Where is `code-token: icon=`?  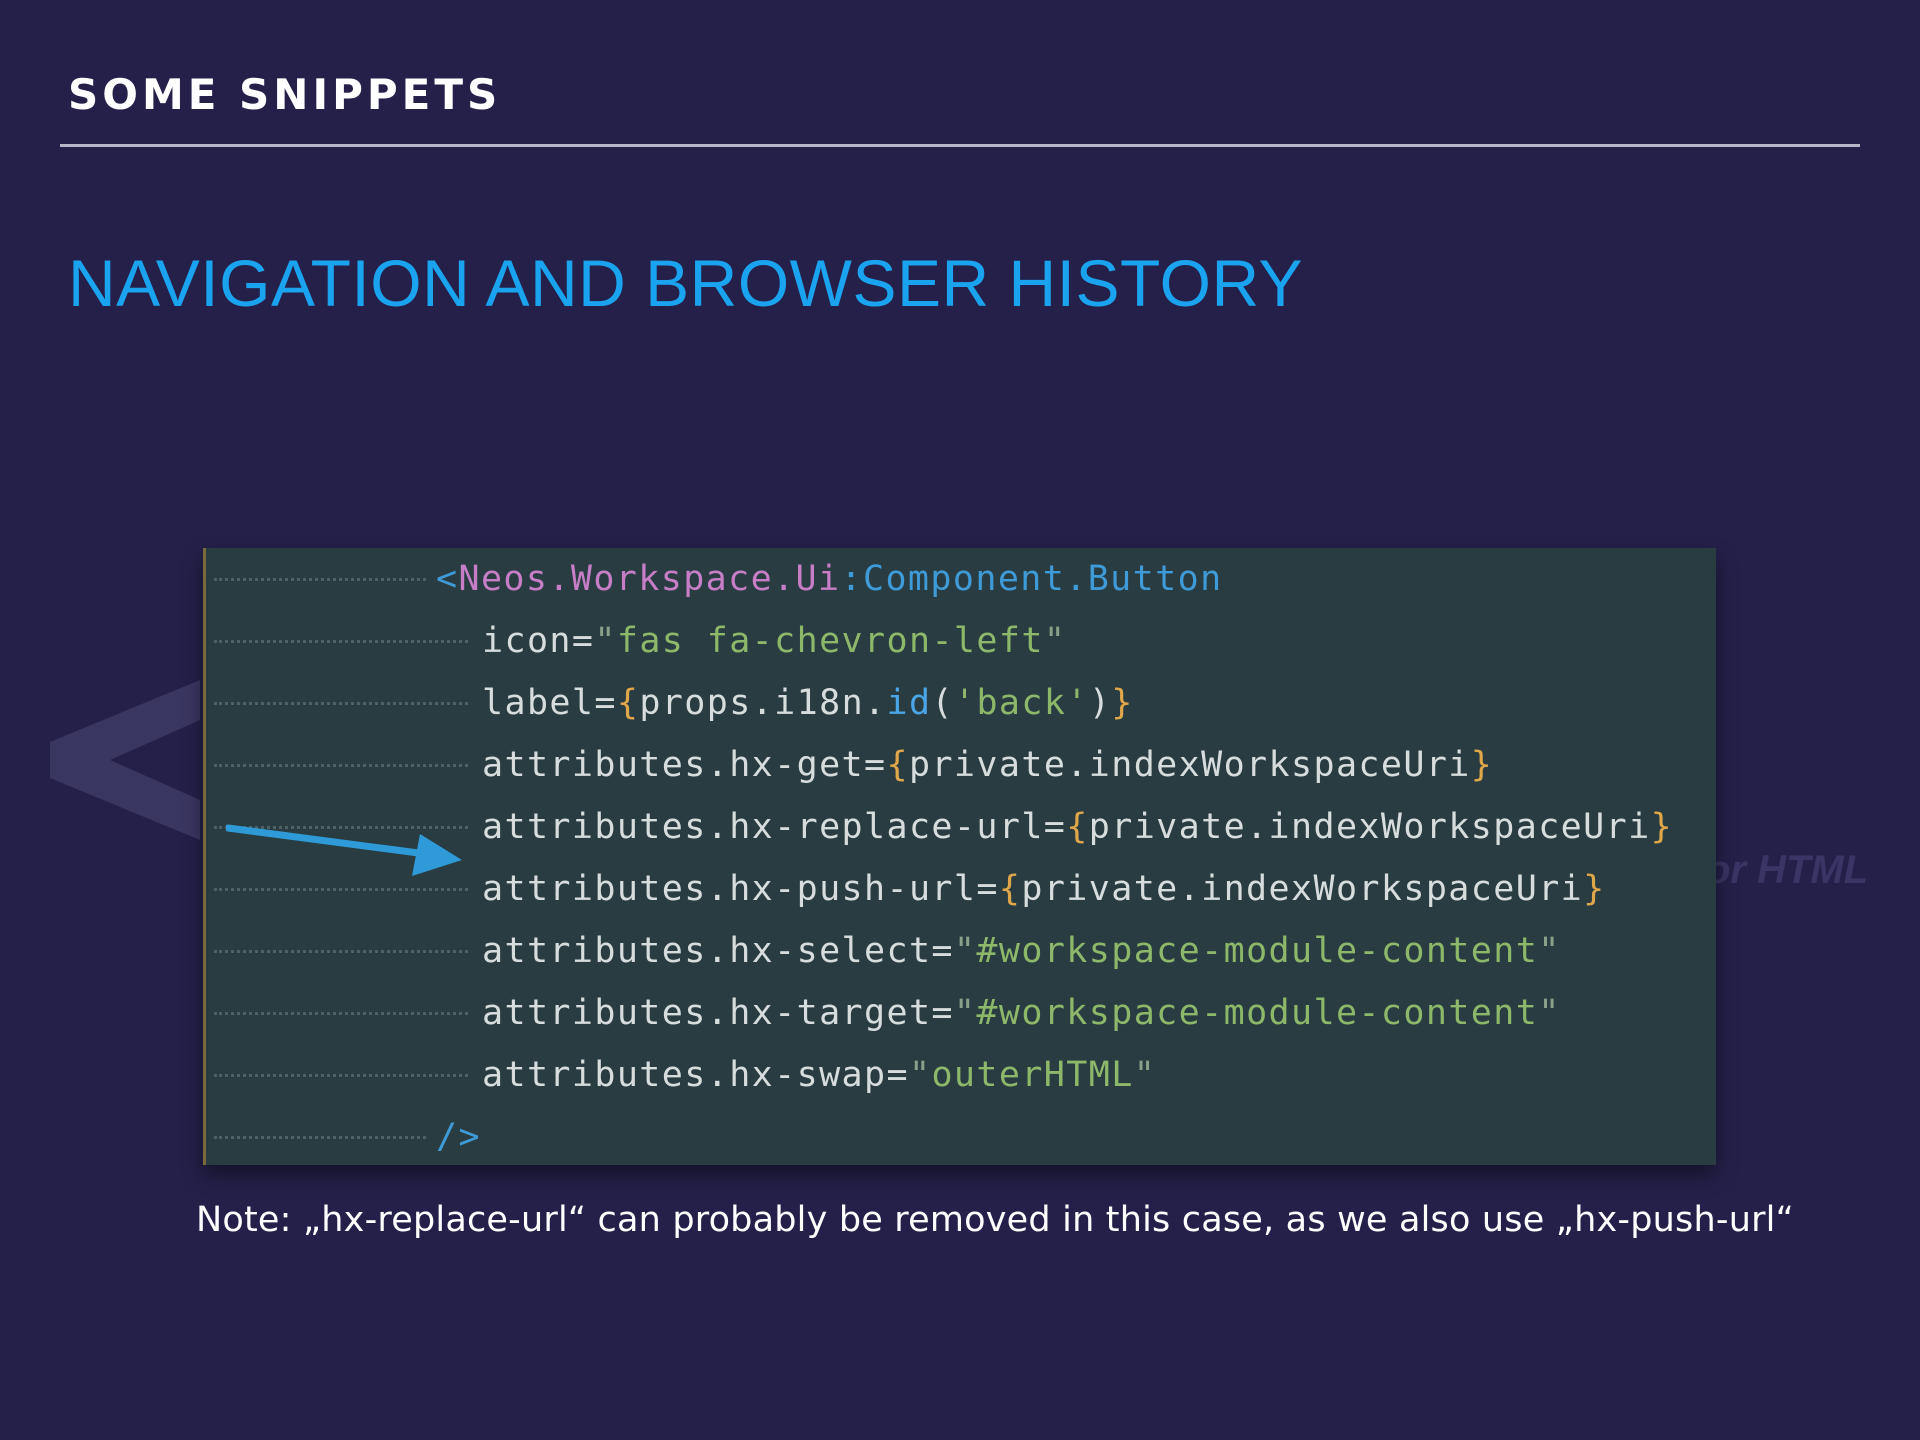 code-token: icon= is located at coordinates (538, 641).